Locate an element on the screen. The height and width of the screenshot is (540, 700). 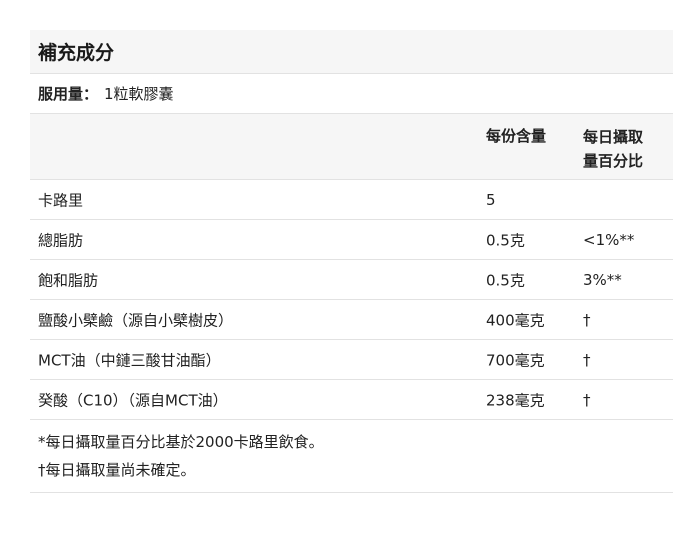
nutrient-amount: 700毫克 is located at coordinates (515, 360).